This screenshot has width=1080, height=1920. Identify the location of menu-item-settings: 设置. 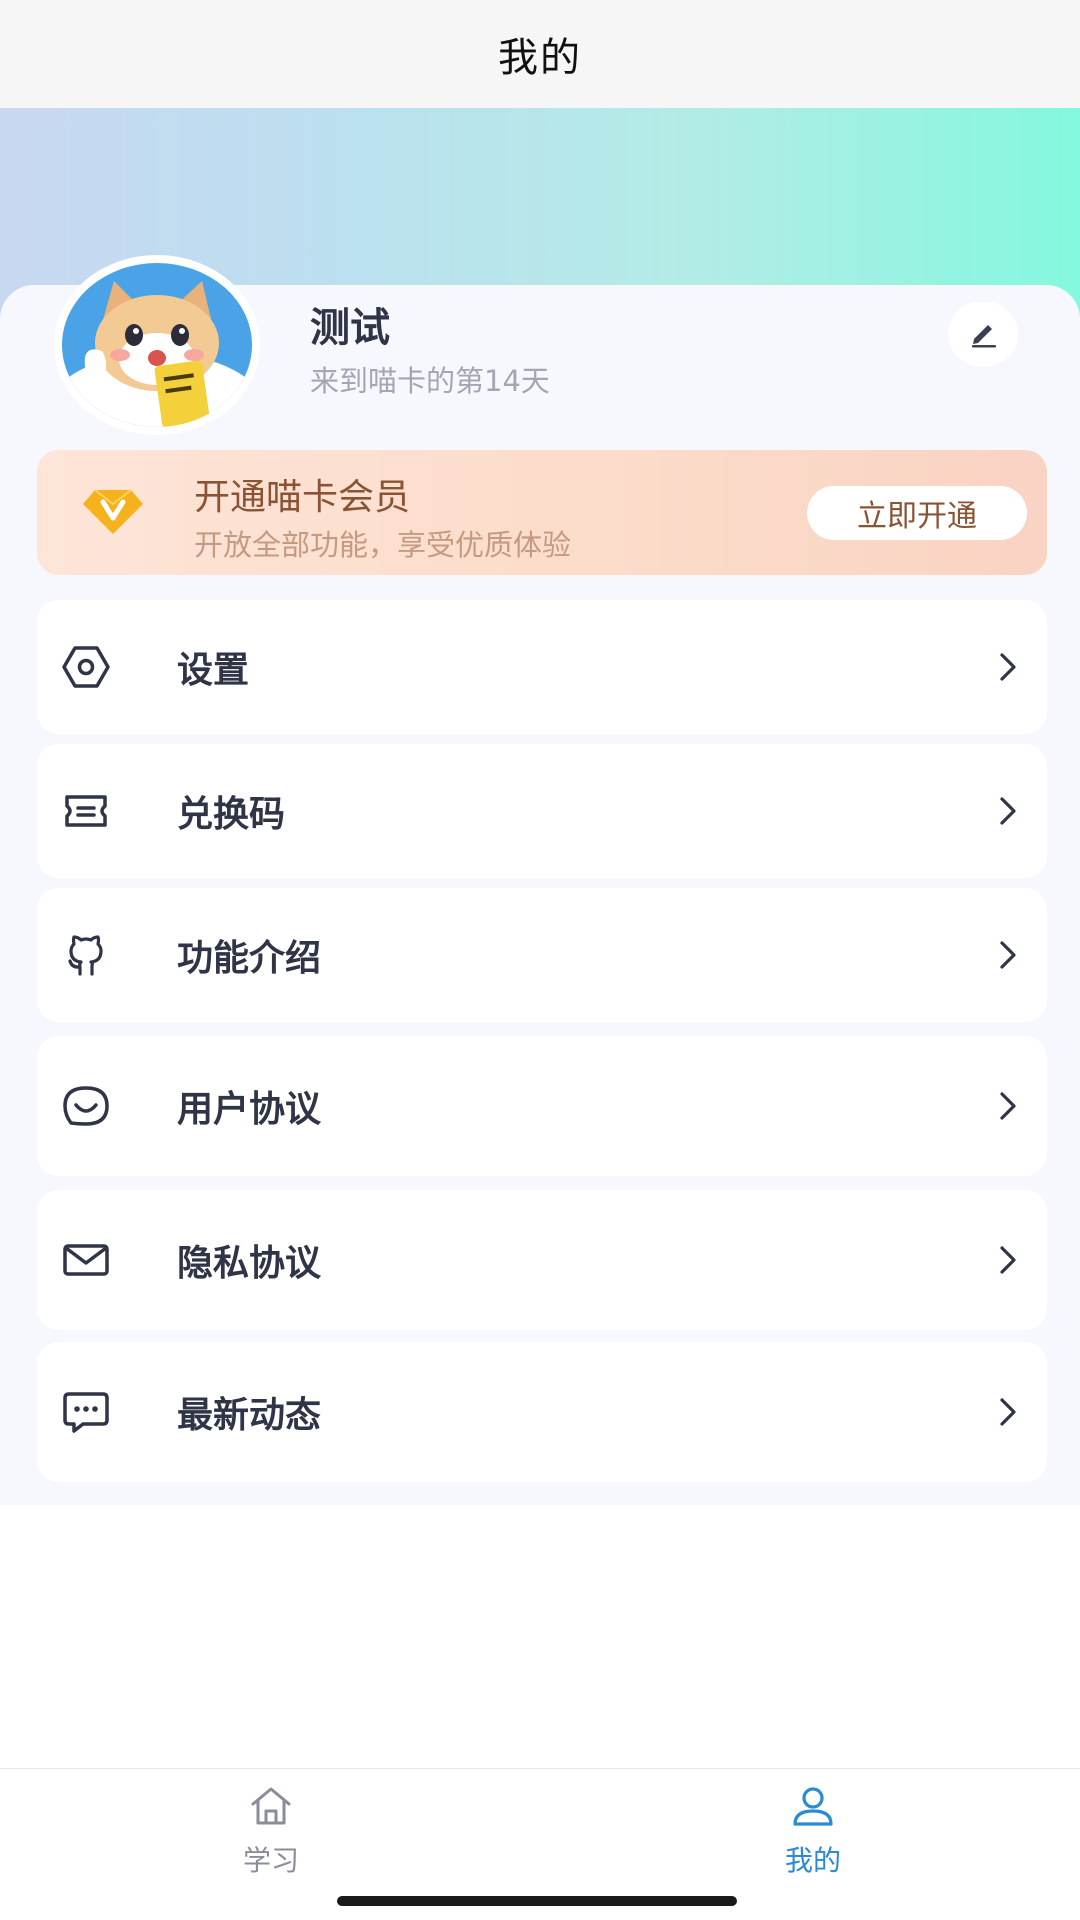
(542, 667).